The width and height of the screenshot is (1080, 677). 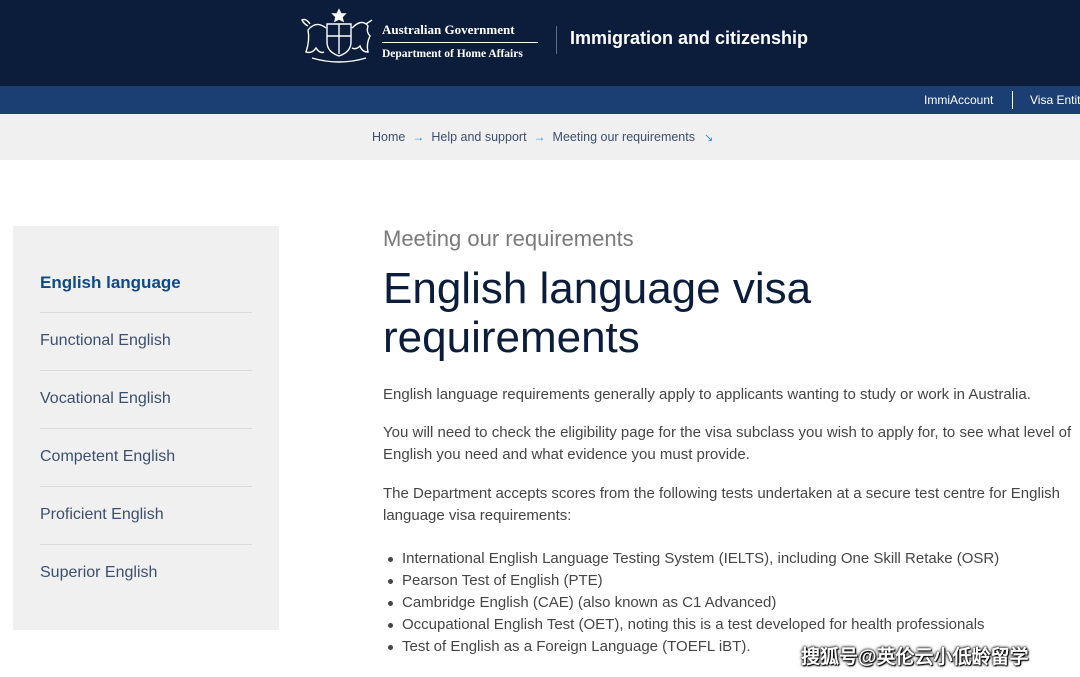 What do you see at coordinates (508, 238) in the screenshot?
I see `page-kicker: Meeting our requirements` at bounding box center [508, 238].